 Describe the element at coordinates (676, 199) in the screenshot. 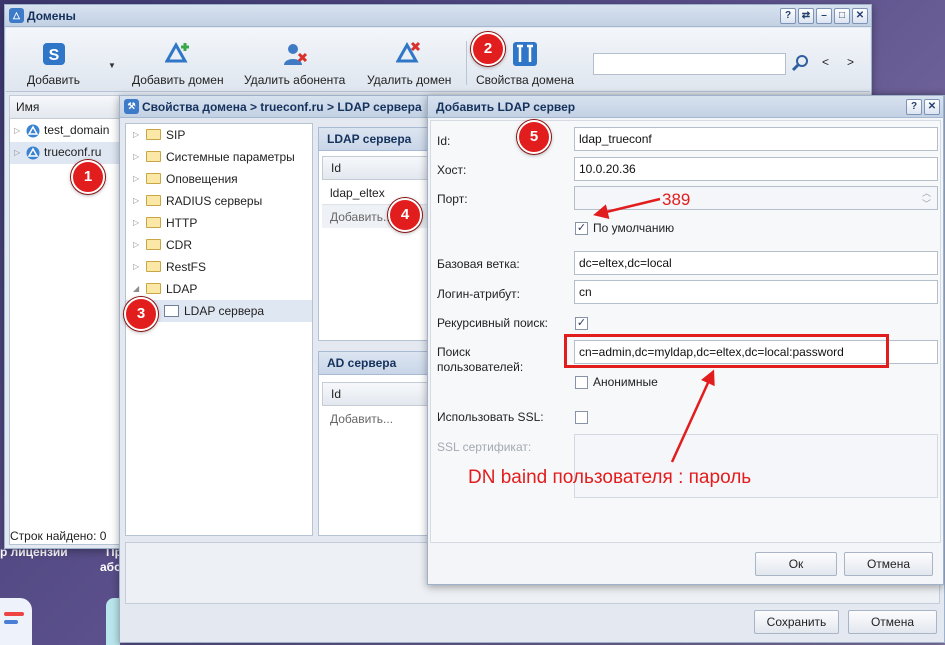

I see `port-note: 389` at that location.